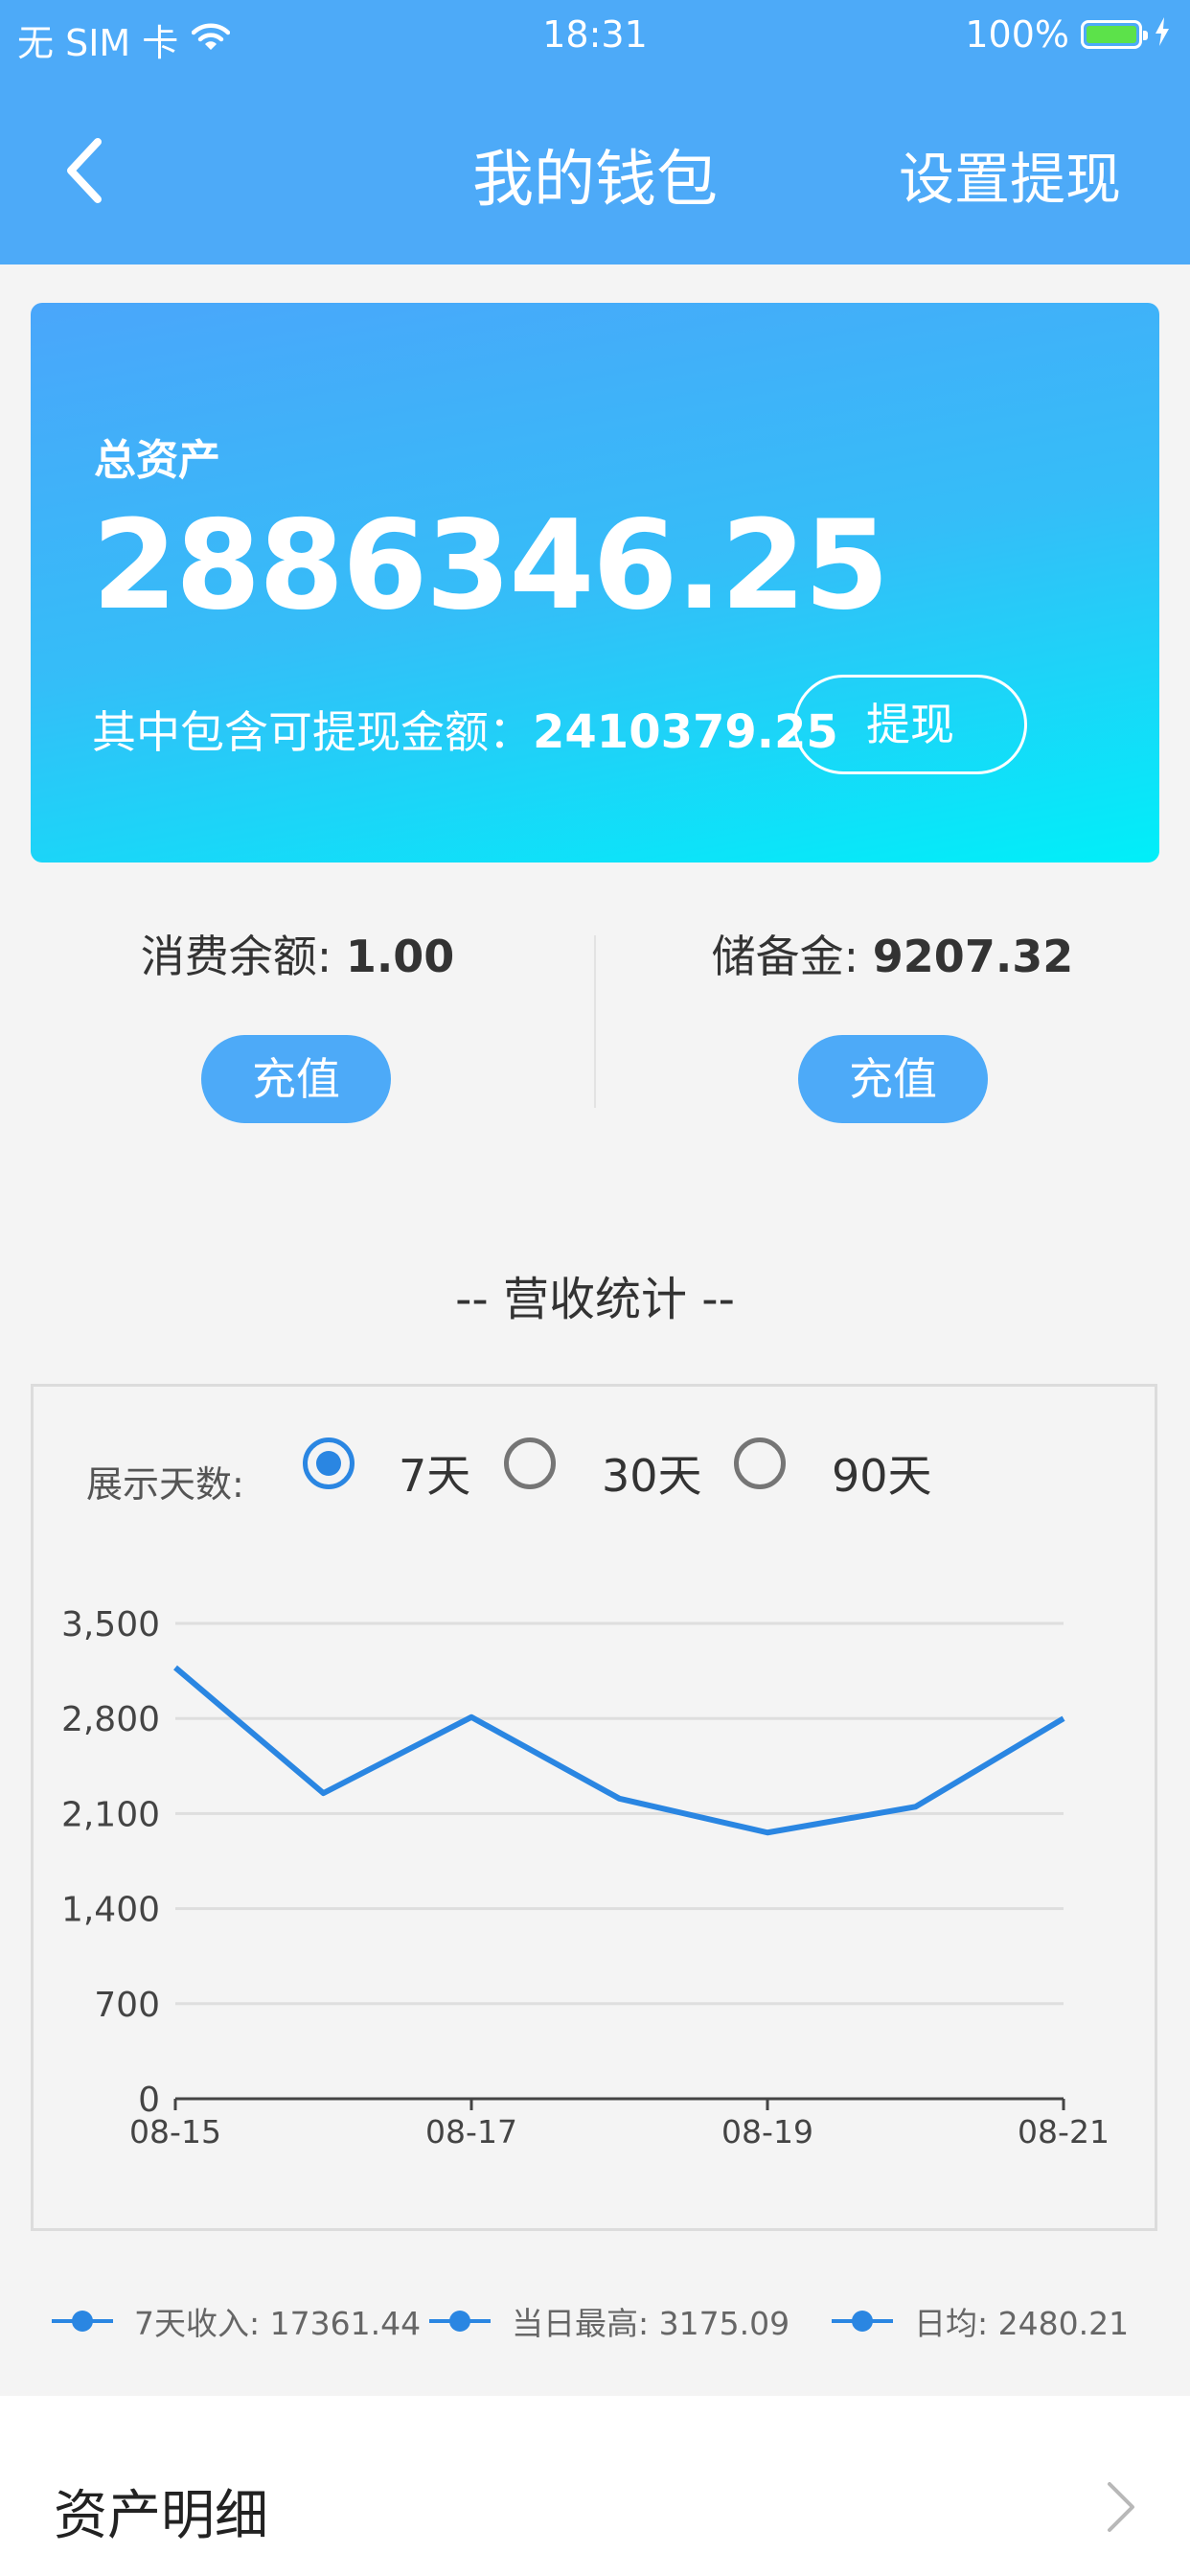  I want to click on radio-90-days, so click(760, 1463).